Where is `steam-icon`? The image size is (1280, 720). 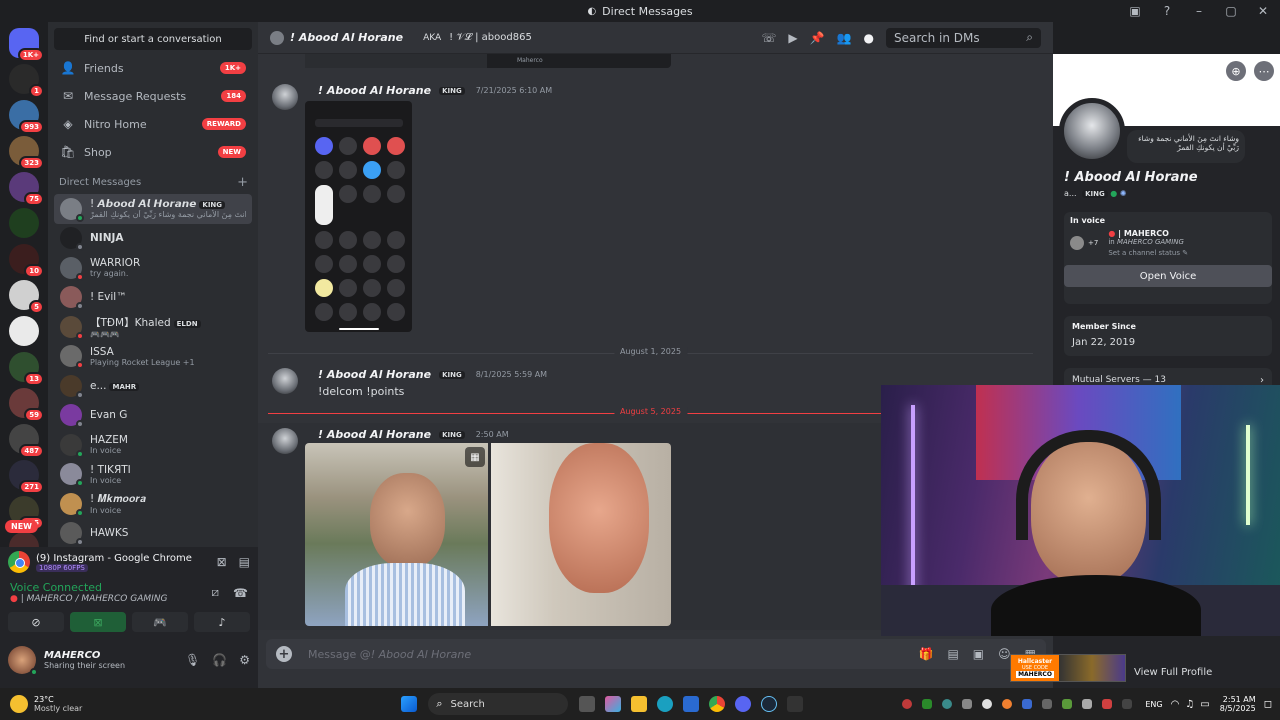 steam-icon is located at coordinates (769, 704).